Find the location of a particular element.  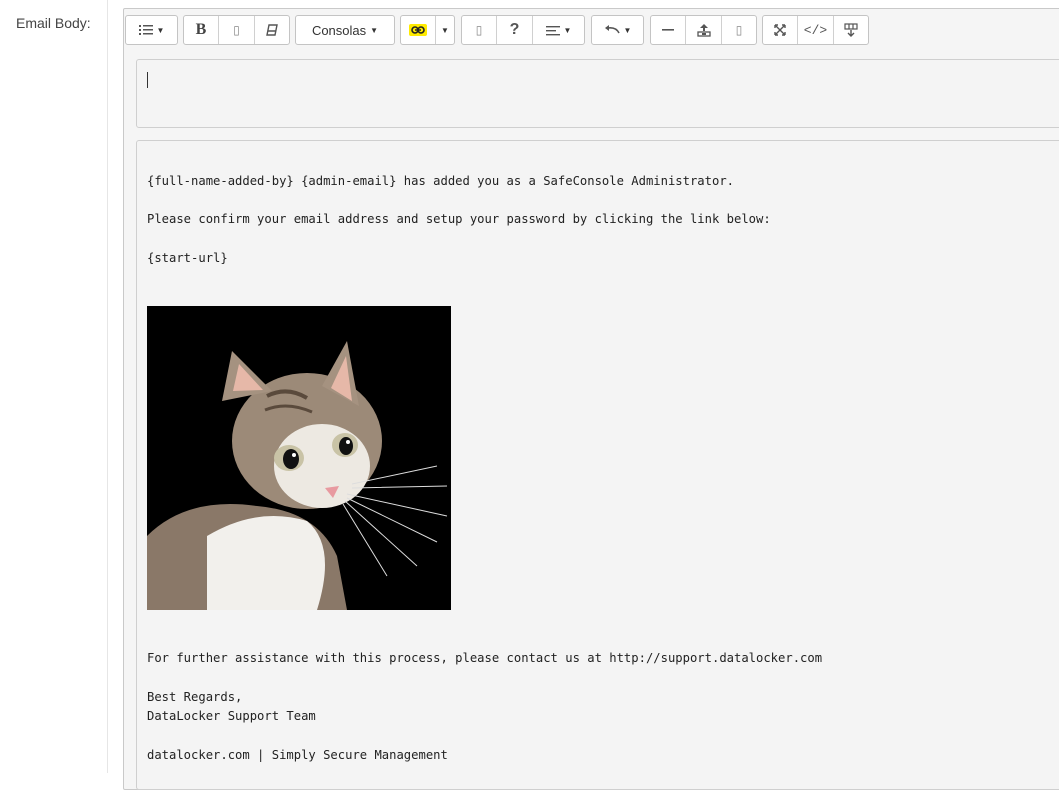

undo-button: ▼ is located at coordinates (617, 30).